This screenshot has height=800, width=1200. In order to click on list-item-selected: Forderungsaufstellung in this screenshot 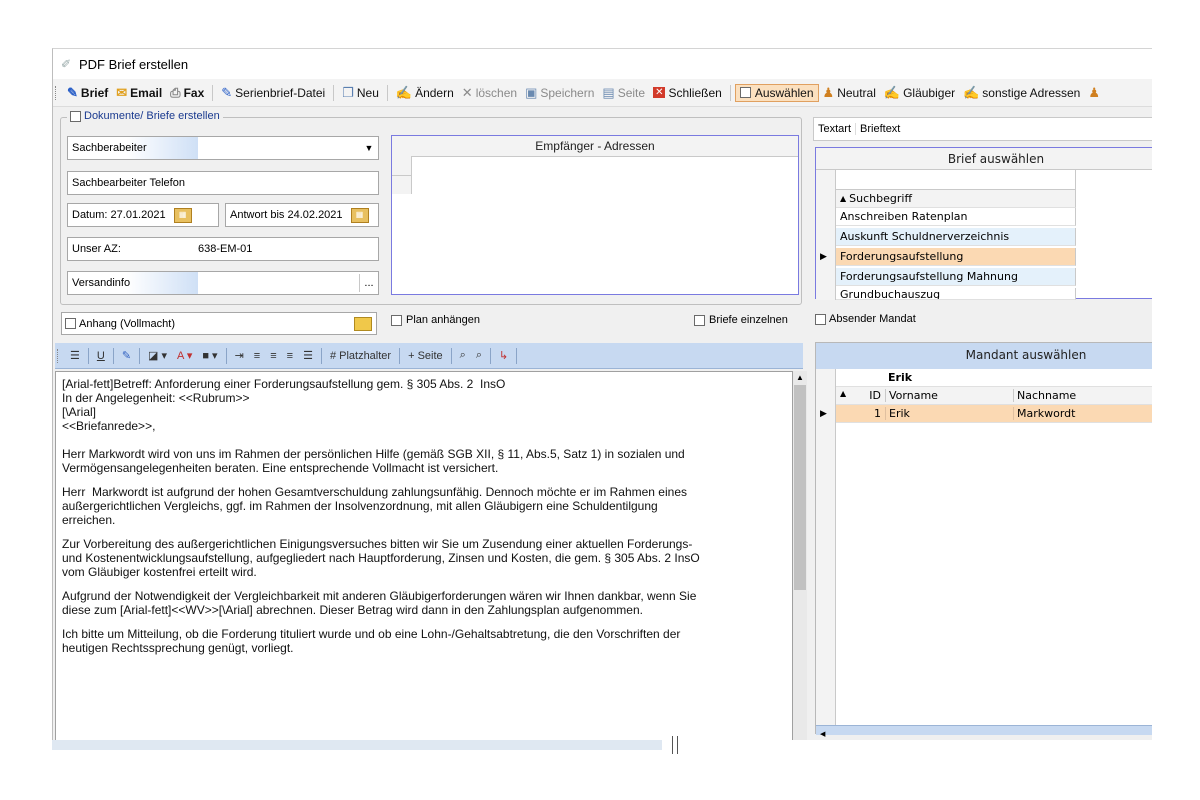, I will do `click(956, 257)`.